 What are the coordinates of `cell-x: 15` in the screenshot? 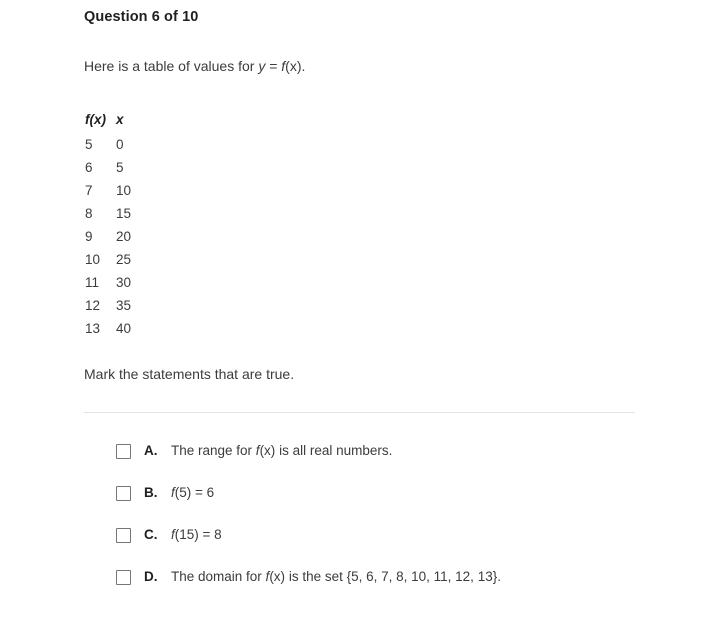 It's located at (124, 213).